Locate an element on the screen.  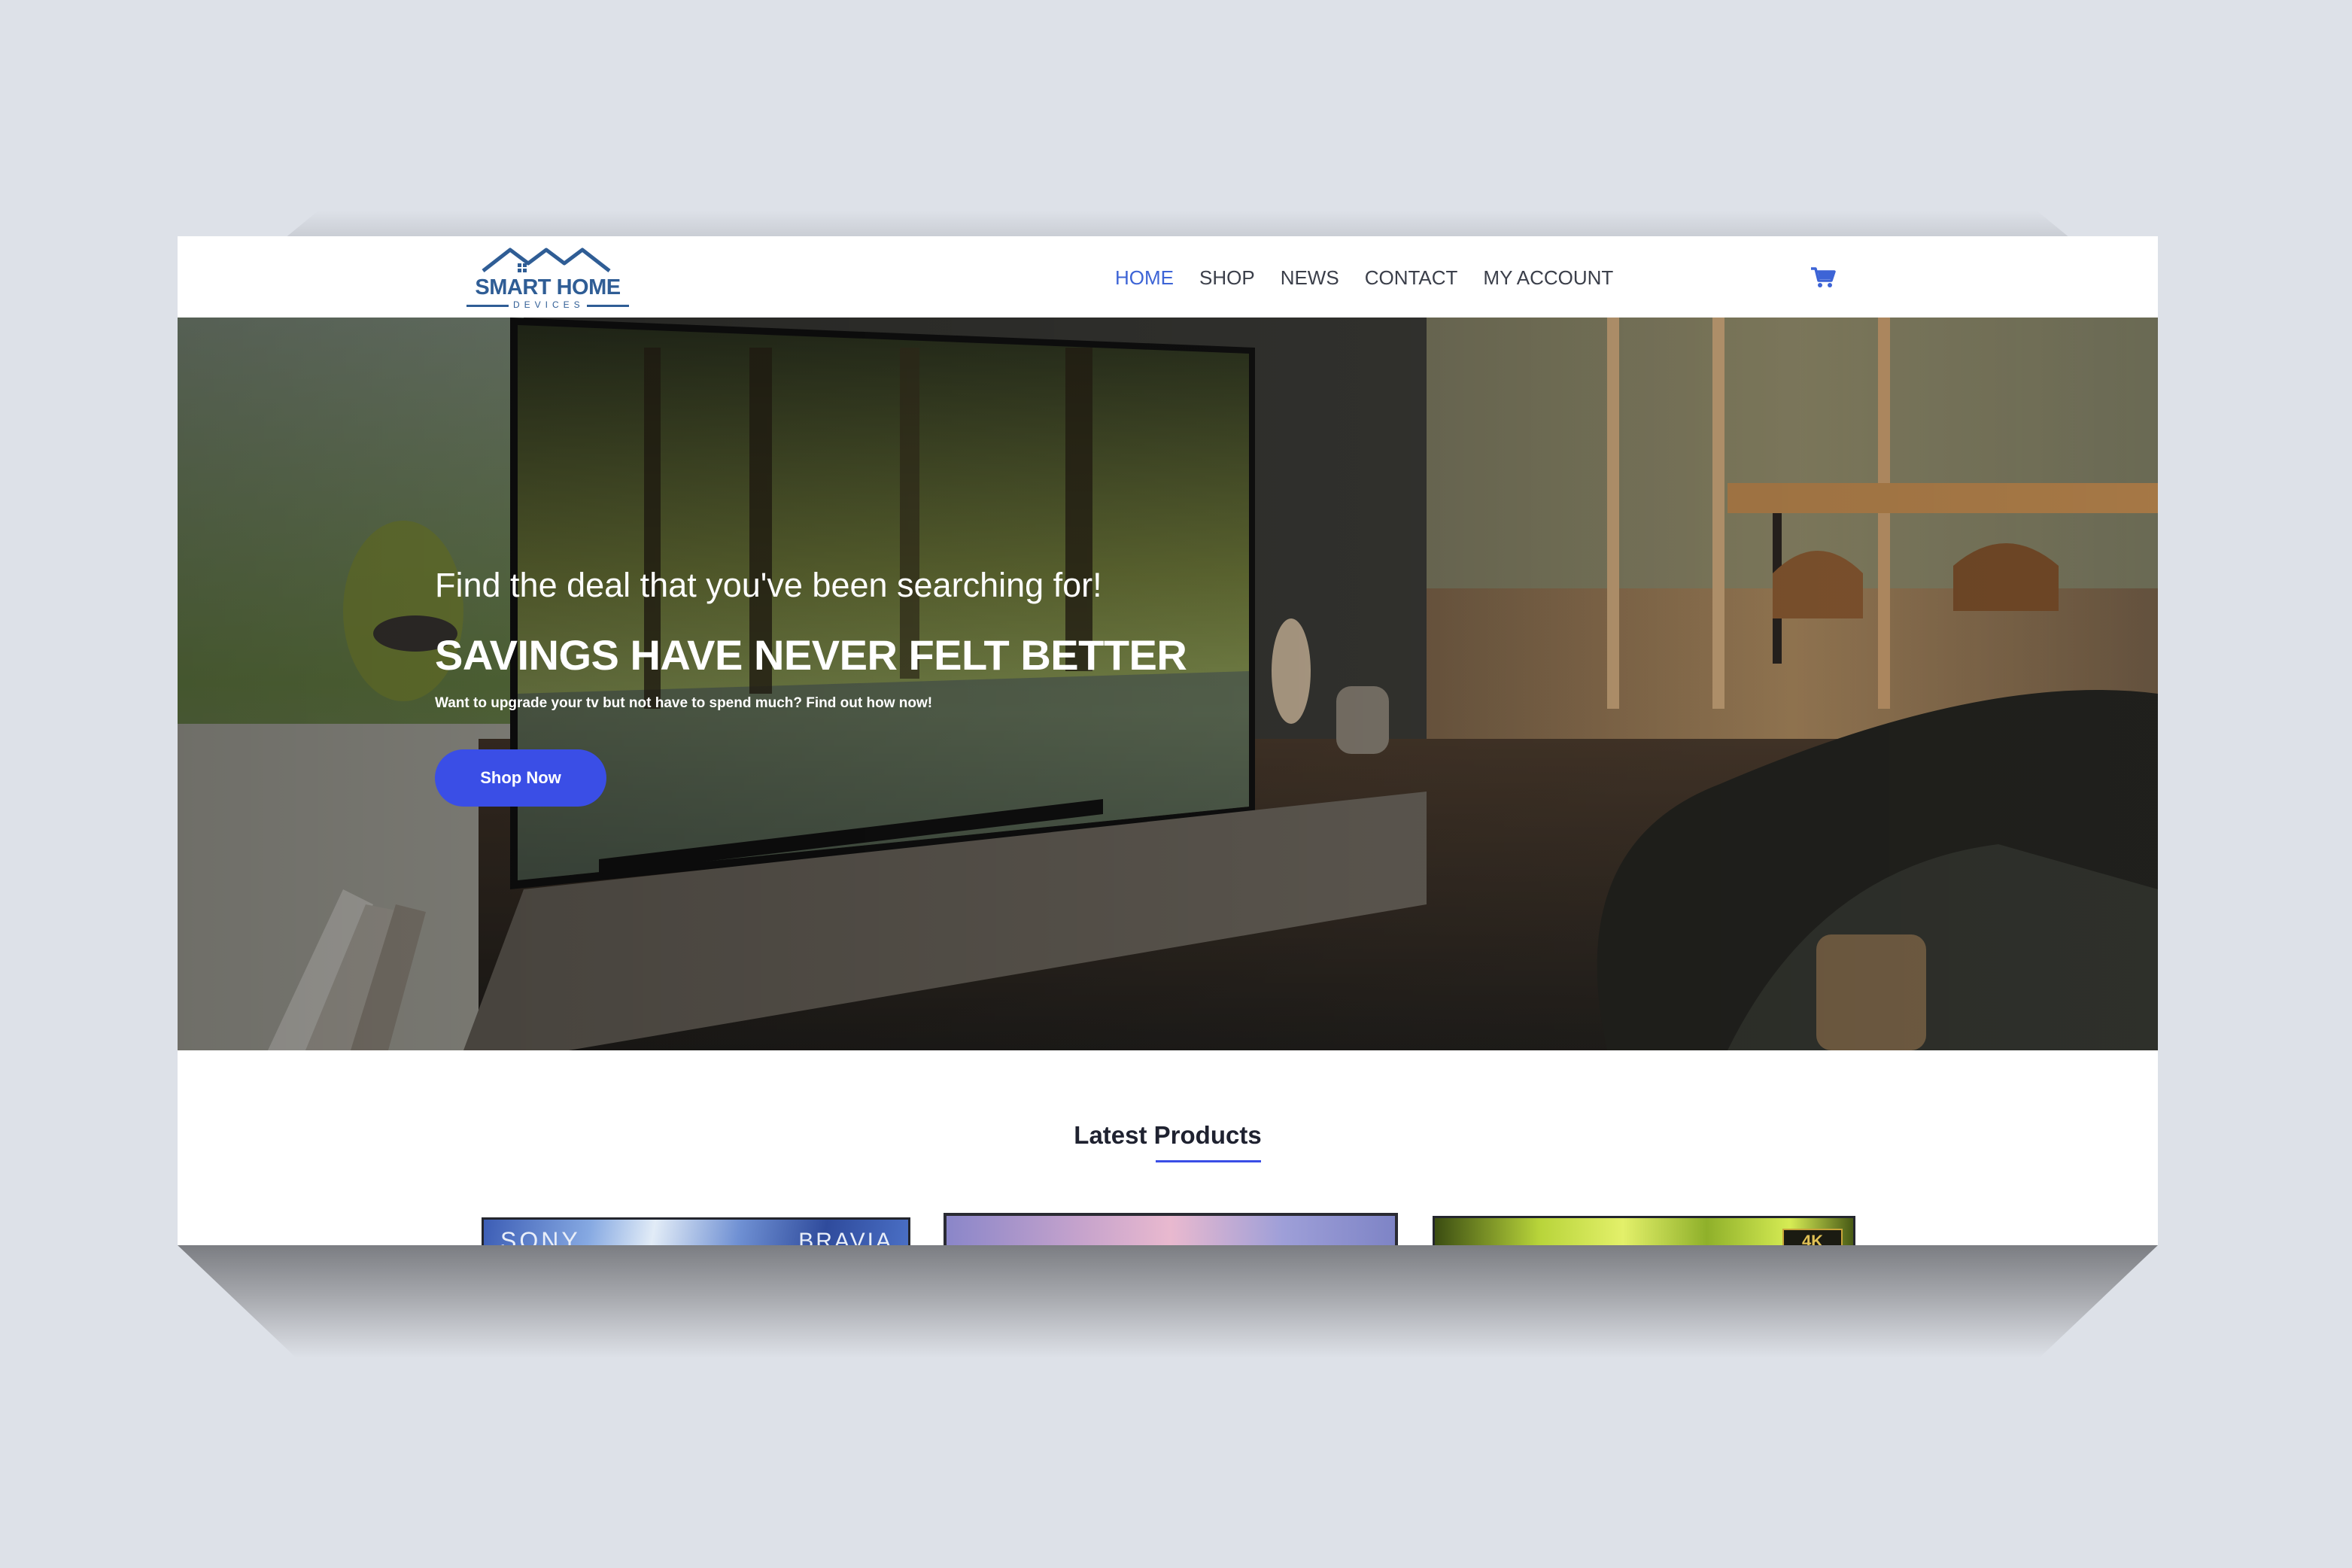
house-roof-icon is located at coordinates (546, 260).